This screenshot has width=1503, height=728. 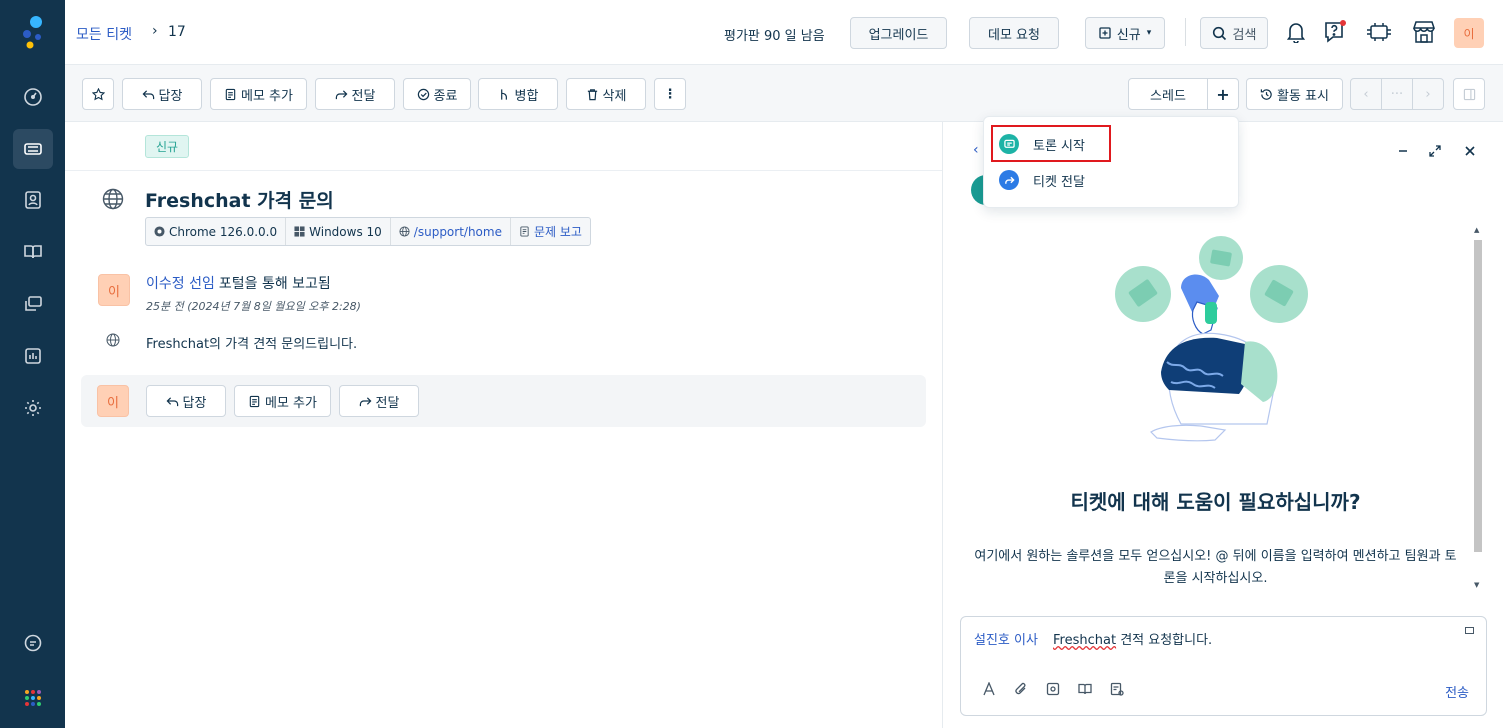 I want to click on agent-avatar: 이, so click(x=113, y=401).